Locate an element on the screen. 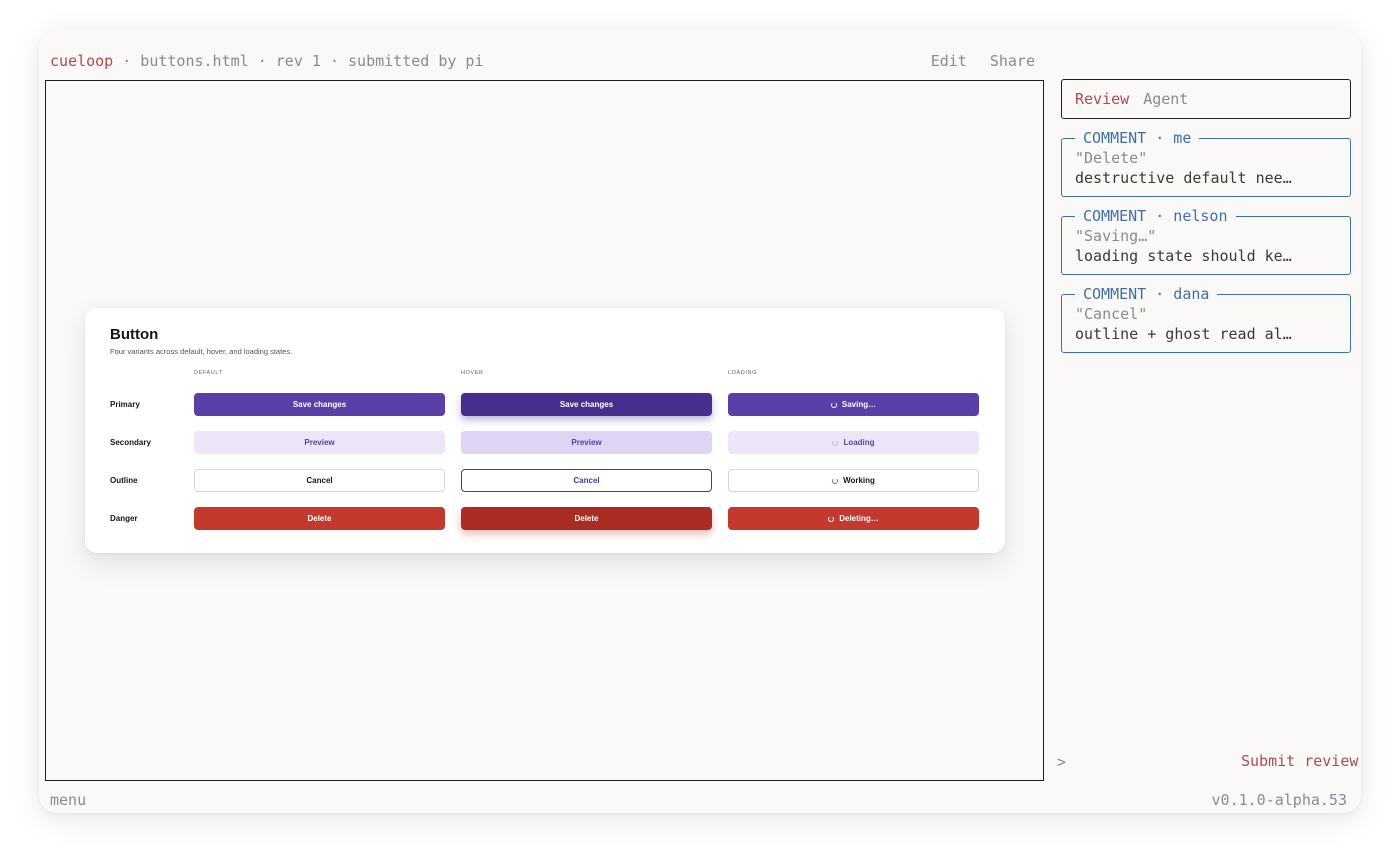 The height and width of the screenshot is (861, 1400). brand-name: cueloop is located at coordinates (81, 61).